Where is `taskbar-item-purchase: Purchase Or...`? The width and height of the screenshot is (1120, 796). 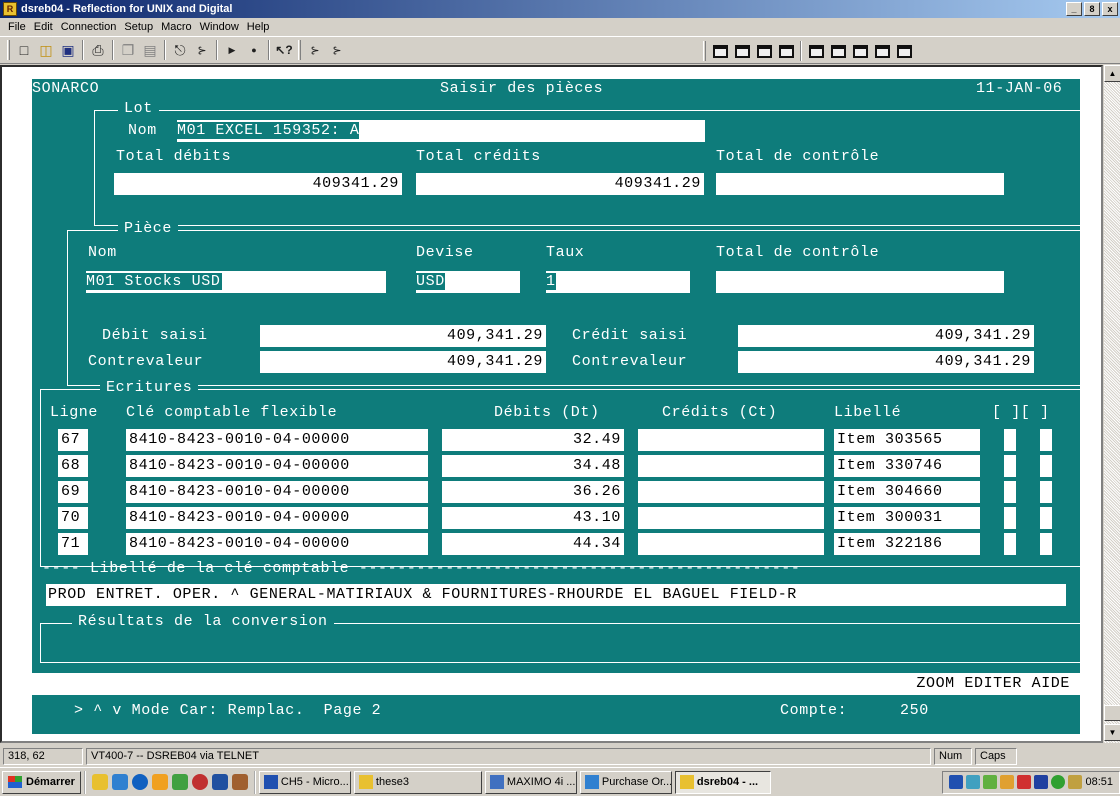 taskbar-item-purchase: Purchase Or... is located at coordinates (625, 782).